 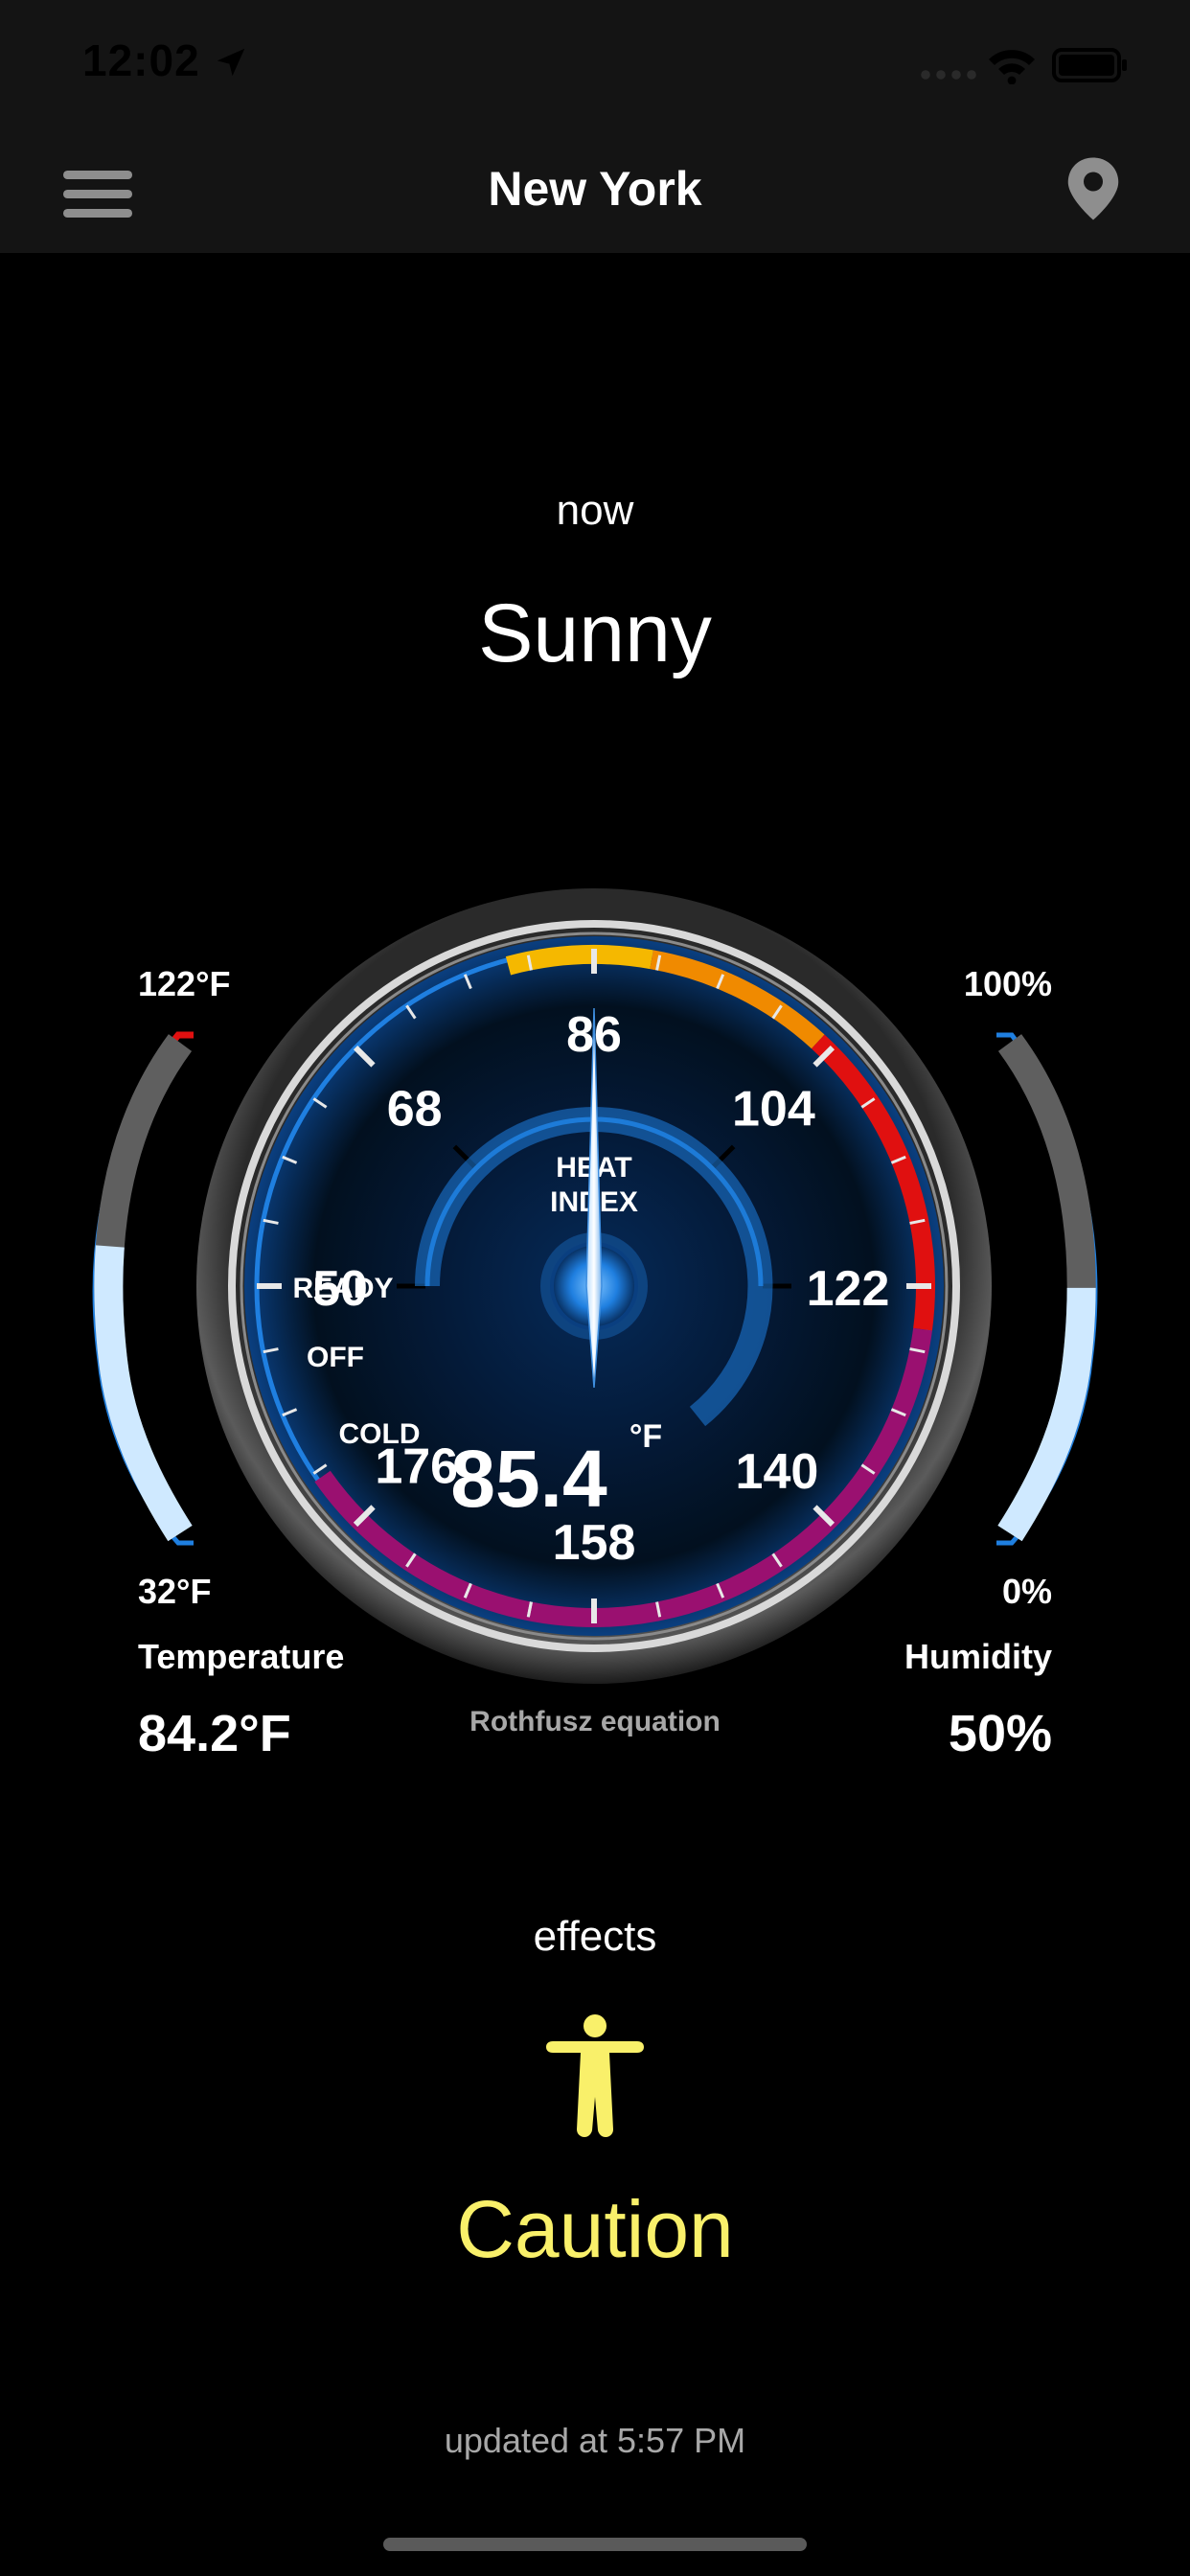 I want to click on zone-label-cold: COLD, so click(x=380, y=1434).